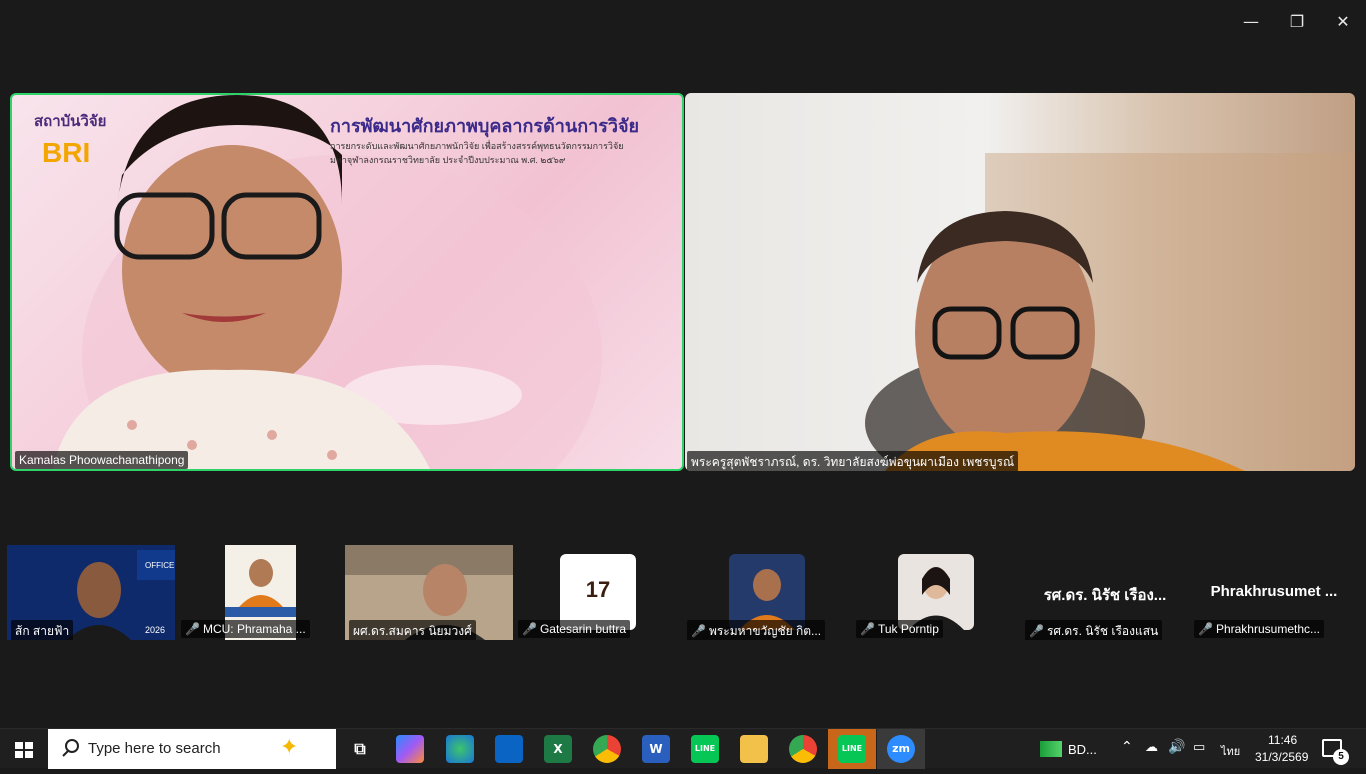  Describe the element at coordinates (1094, 630) in the screenshot. I see `thumbnail-name-label: 🎤 รศ.ดร. นิรัช เรืองแสน` at that location.